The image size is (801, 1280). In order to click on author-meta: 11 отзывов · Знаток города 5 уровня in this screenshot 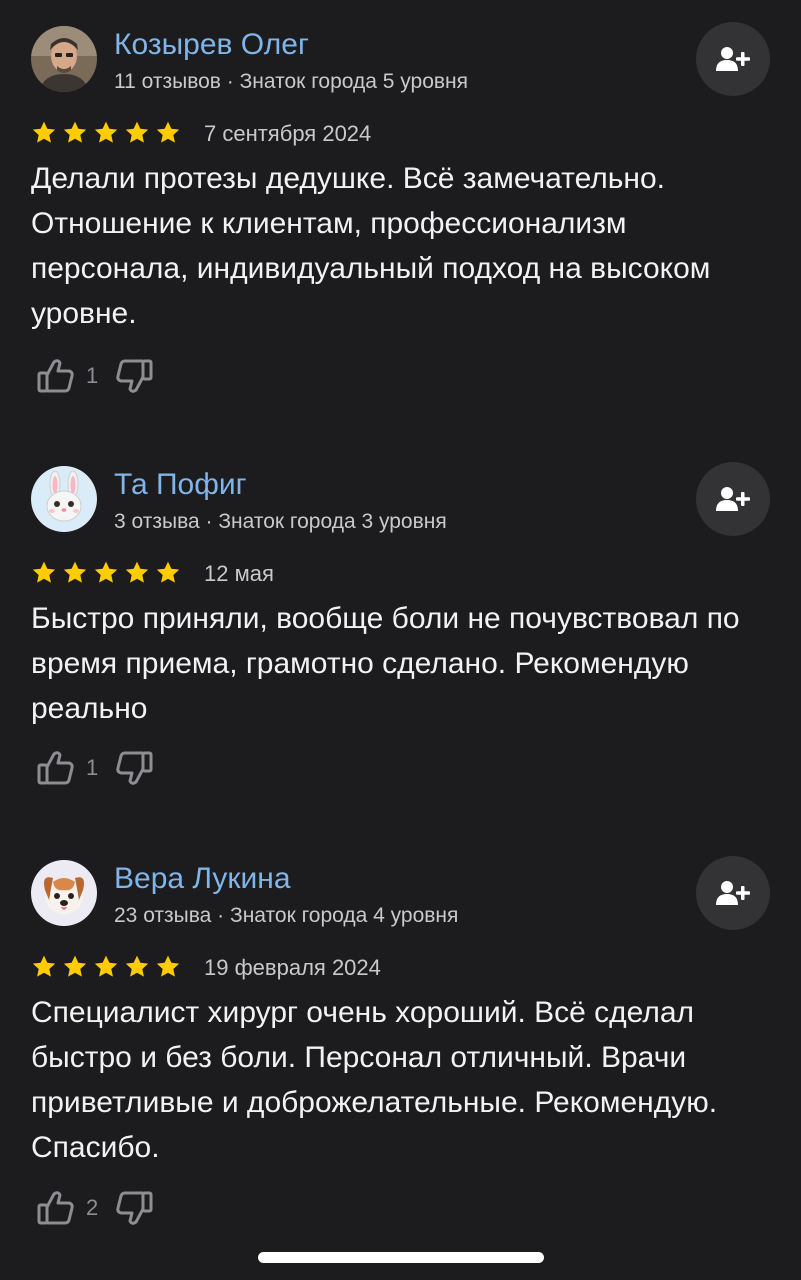, I will do `click(291, 81)`.